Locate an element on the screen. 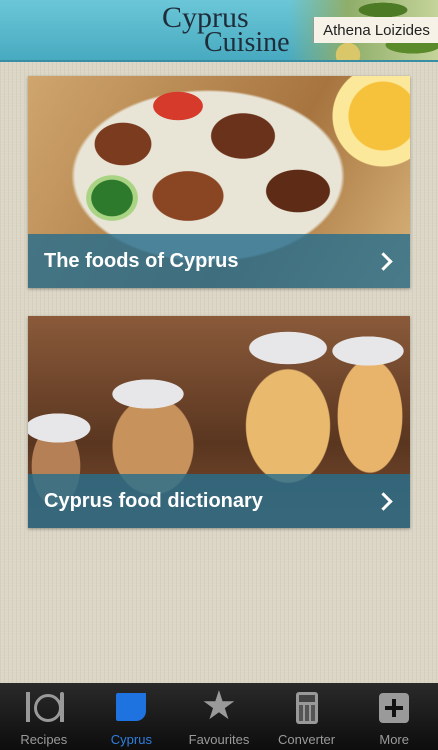 The width and height of the screenshot is (438, 750). tab-label: Cyprus is located at coordinates (131, 739).